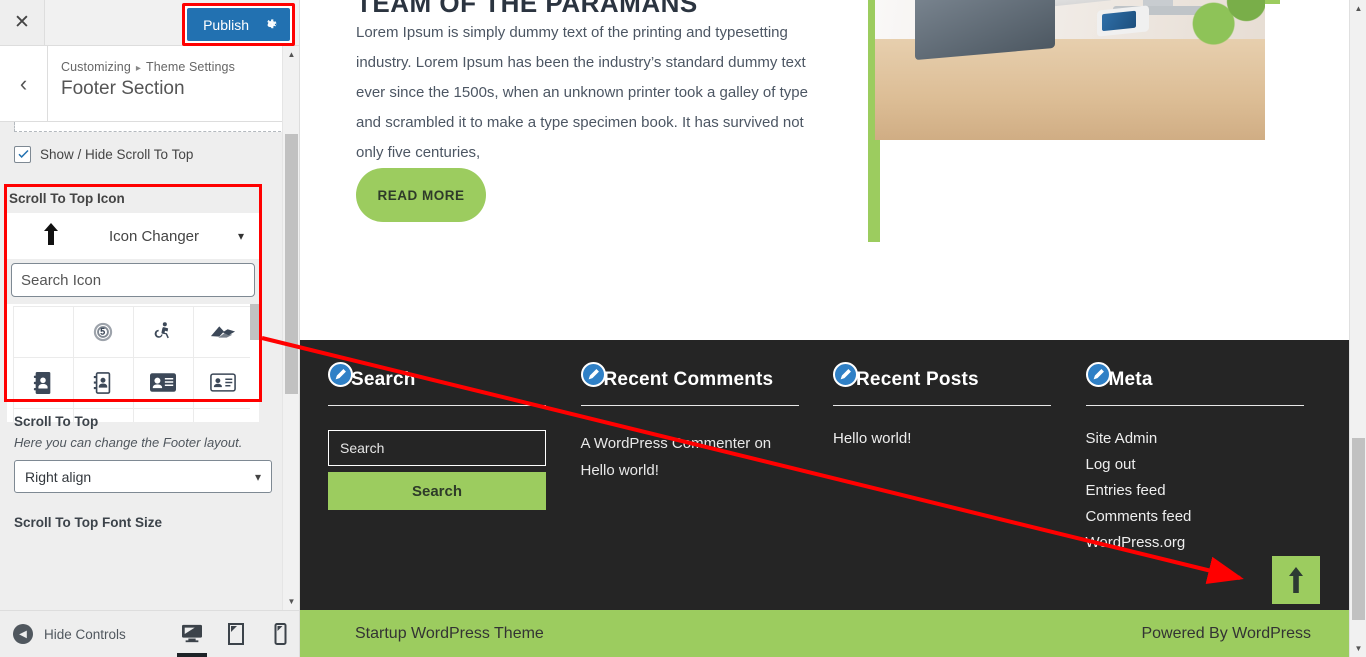 The width and height of the screenshot is (1366, 657). What do you see at coordinates (1226, 633) in the screenshot?
I see `footer-powered-by: Powered By WordPress` at bounding box center [1226, 633].